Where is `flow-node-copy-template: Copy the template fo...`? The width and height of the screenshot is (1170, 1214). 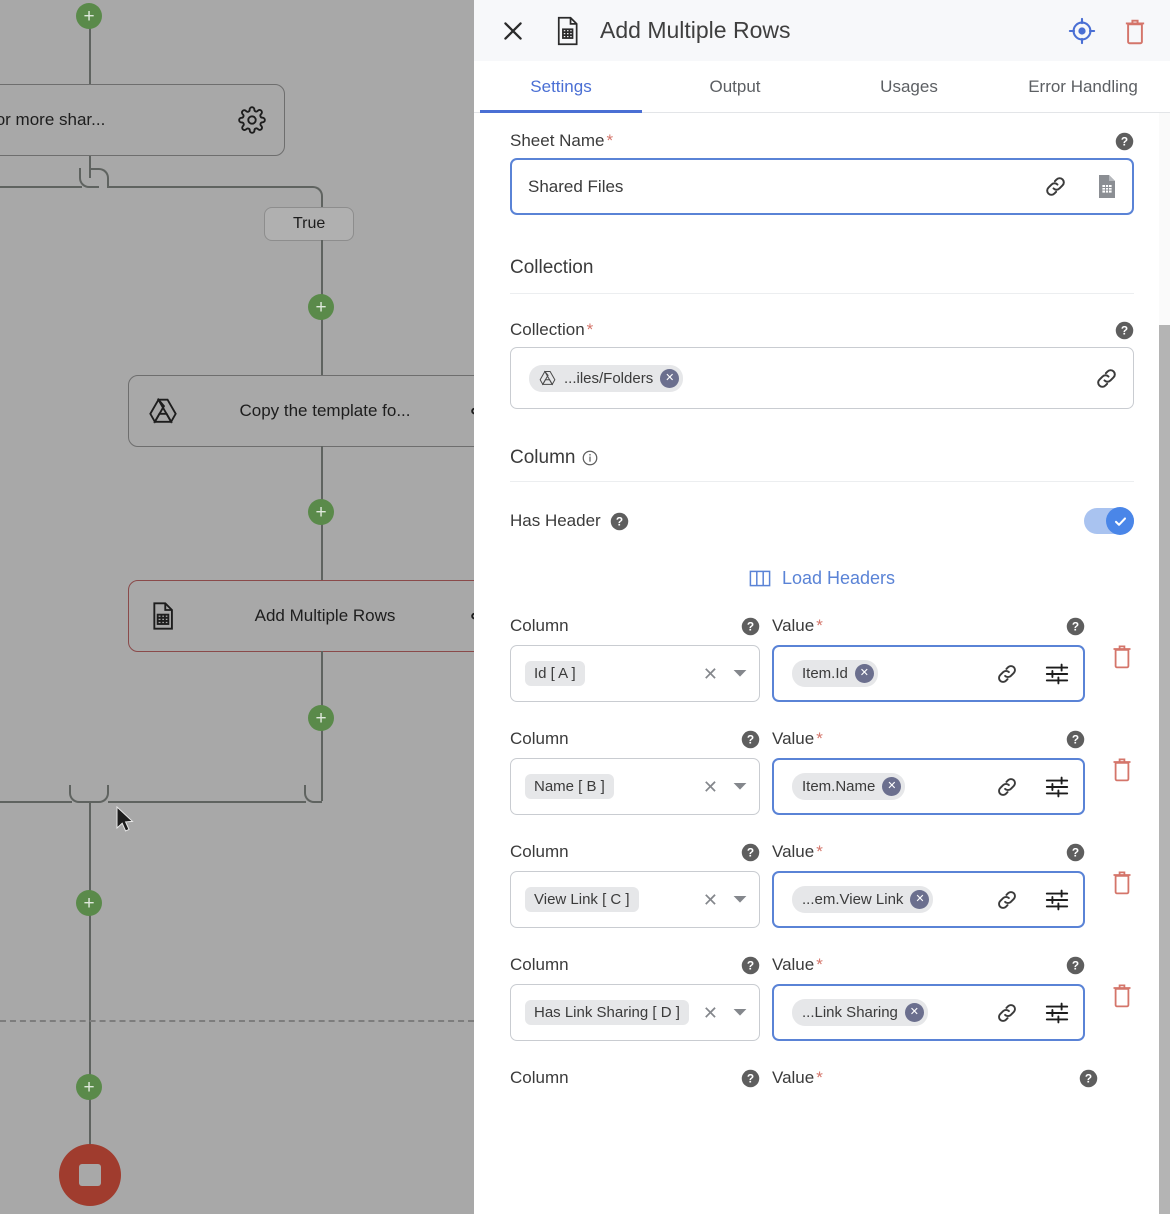 flow-node-copy-template: Copy the template fo... is located at coordinates (301, 411).